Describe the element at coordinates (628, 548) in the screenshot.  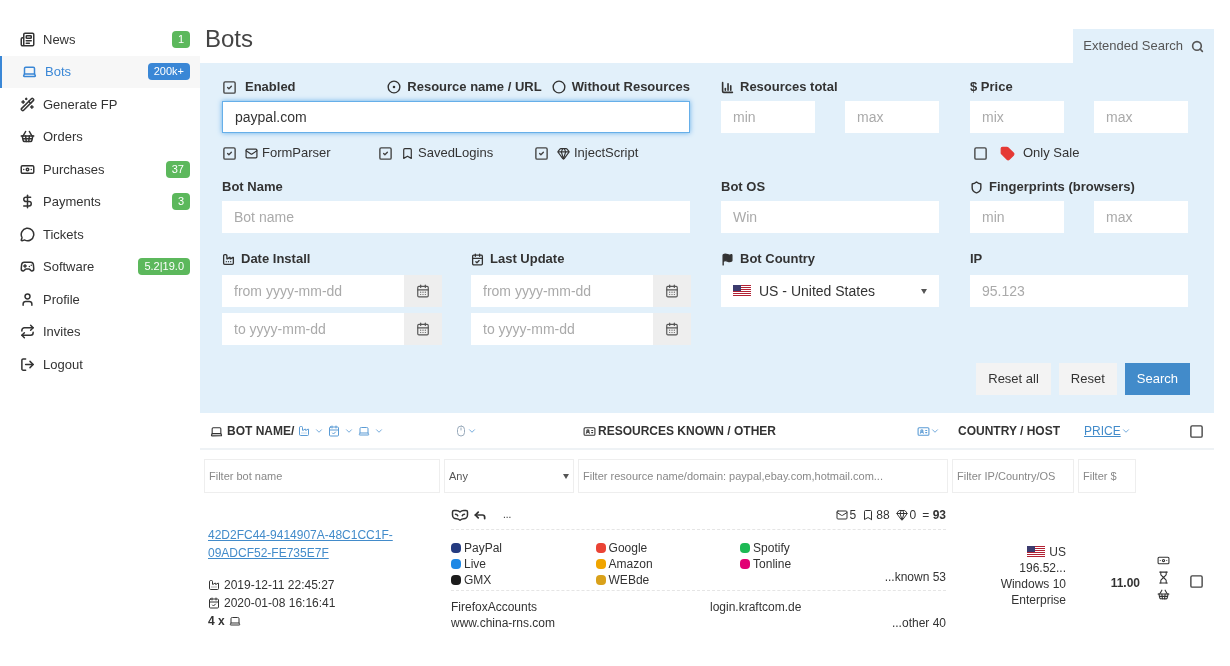
I see `resource-name: Google` at that location.